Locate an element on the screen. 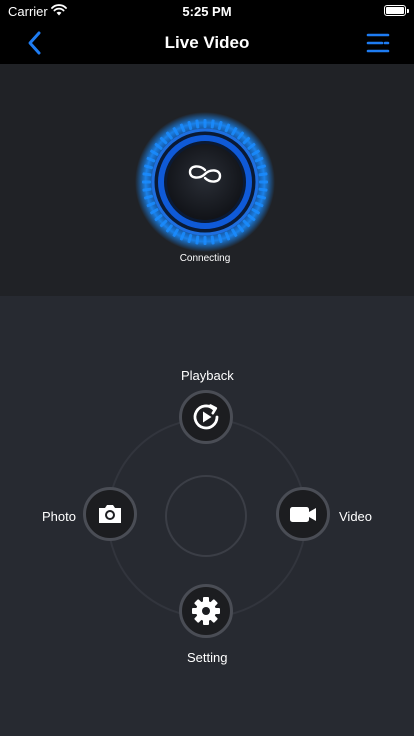 The width and height of the screenshot is (414, 736). status-bar: Carrier 5:25 PM is located at coordinates (207, 11).